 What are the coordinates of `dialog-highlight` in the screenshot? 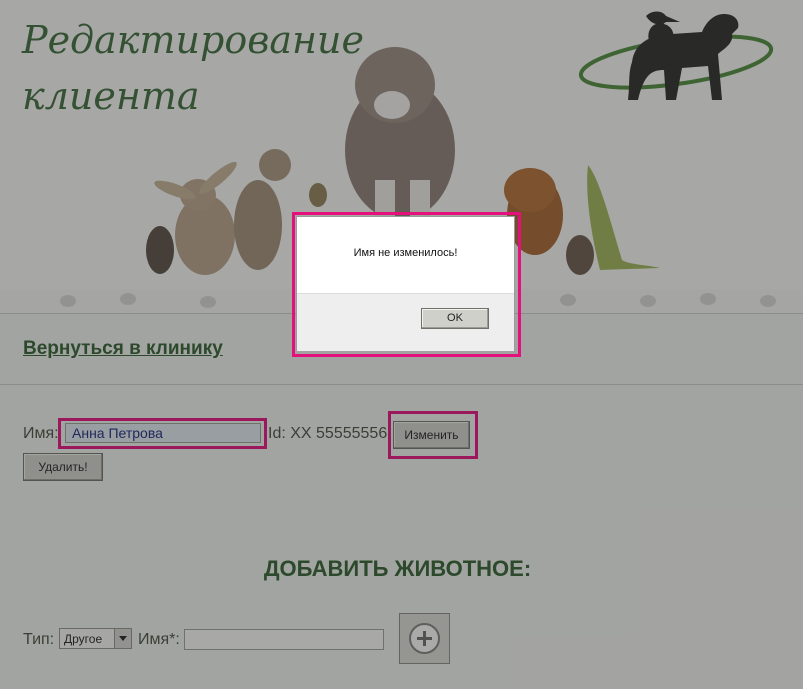 It's located at (406, 284).